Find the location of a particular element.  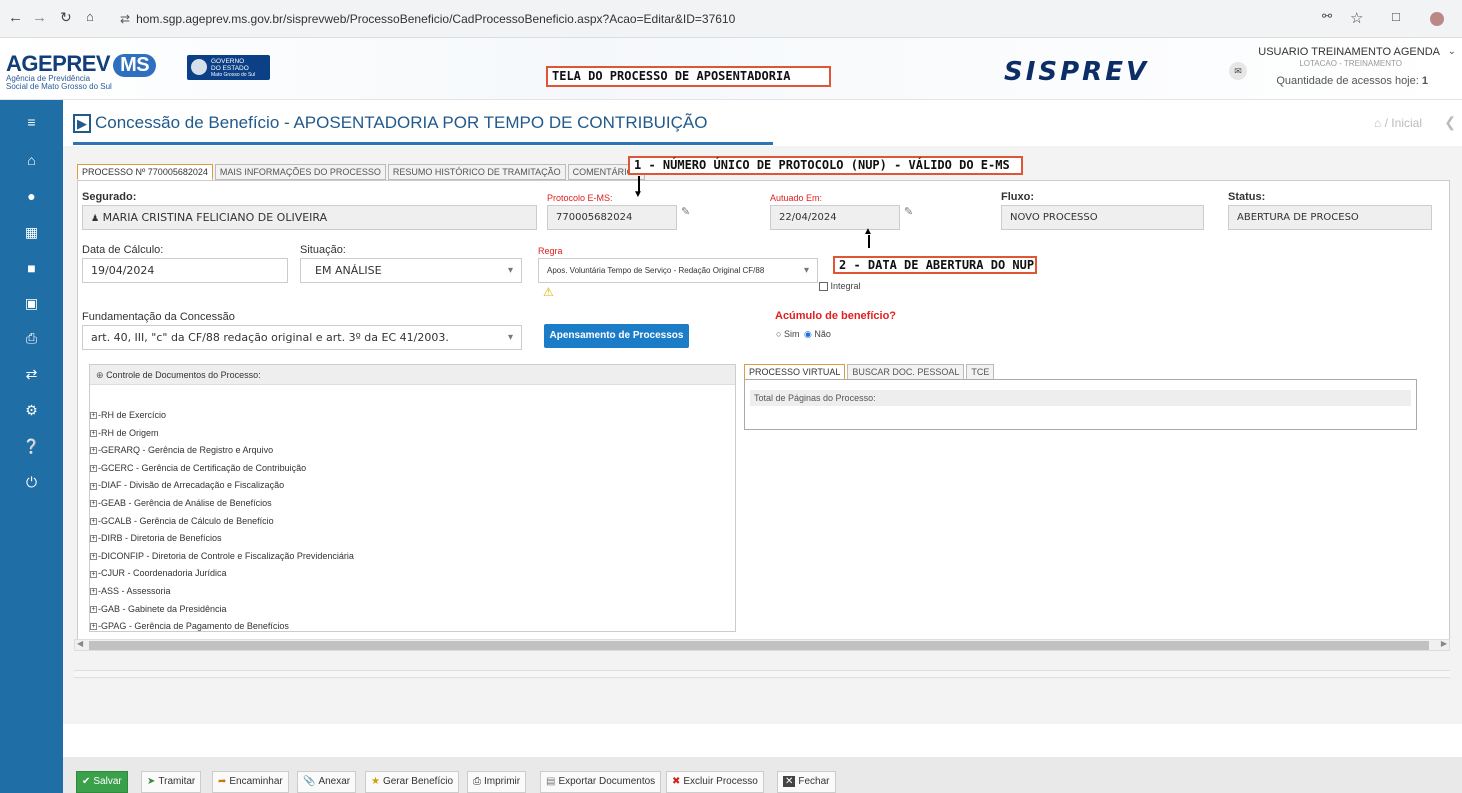

encaminhar-button: ➦ Encaminhar is located at coordinates (250, 782).